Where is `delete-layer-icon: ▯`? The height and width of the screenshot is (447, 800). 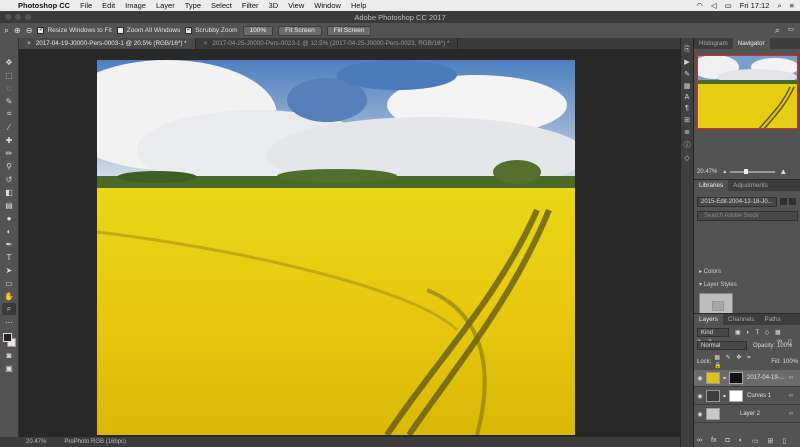 delete-layer-icon: ▯ is located at coordinates (784, 441).